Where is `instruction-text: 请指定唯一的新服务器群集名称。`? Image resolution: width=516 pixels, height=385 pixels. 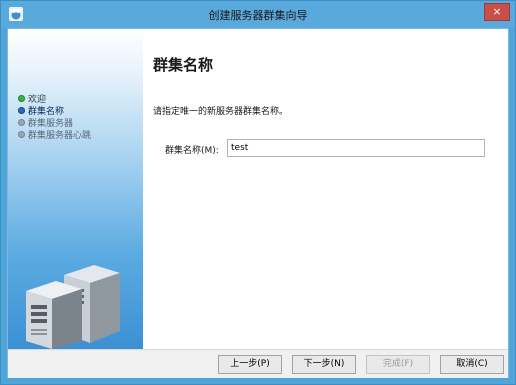
instruction-text: 请指定唯一的新服务器群集名称。 is located at coordinates (221, 112).